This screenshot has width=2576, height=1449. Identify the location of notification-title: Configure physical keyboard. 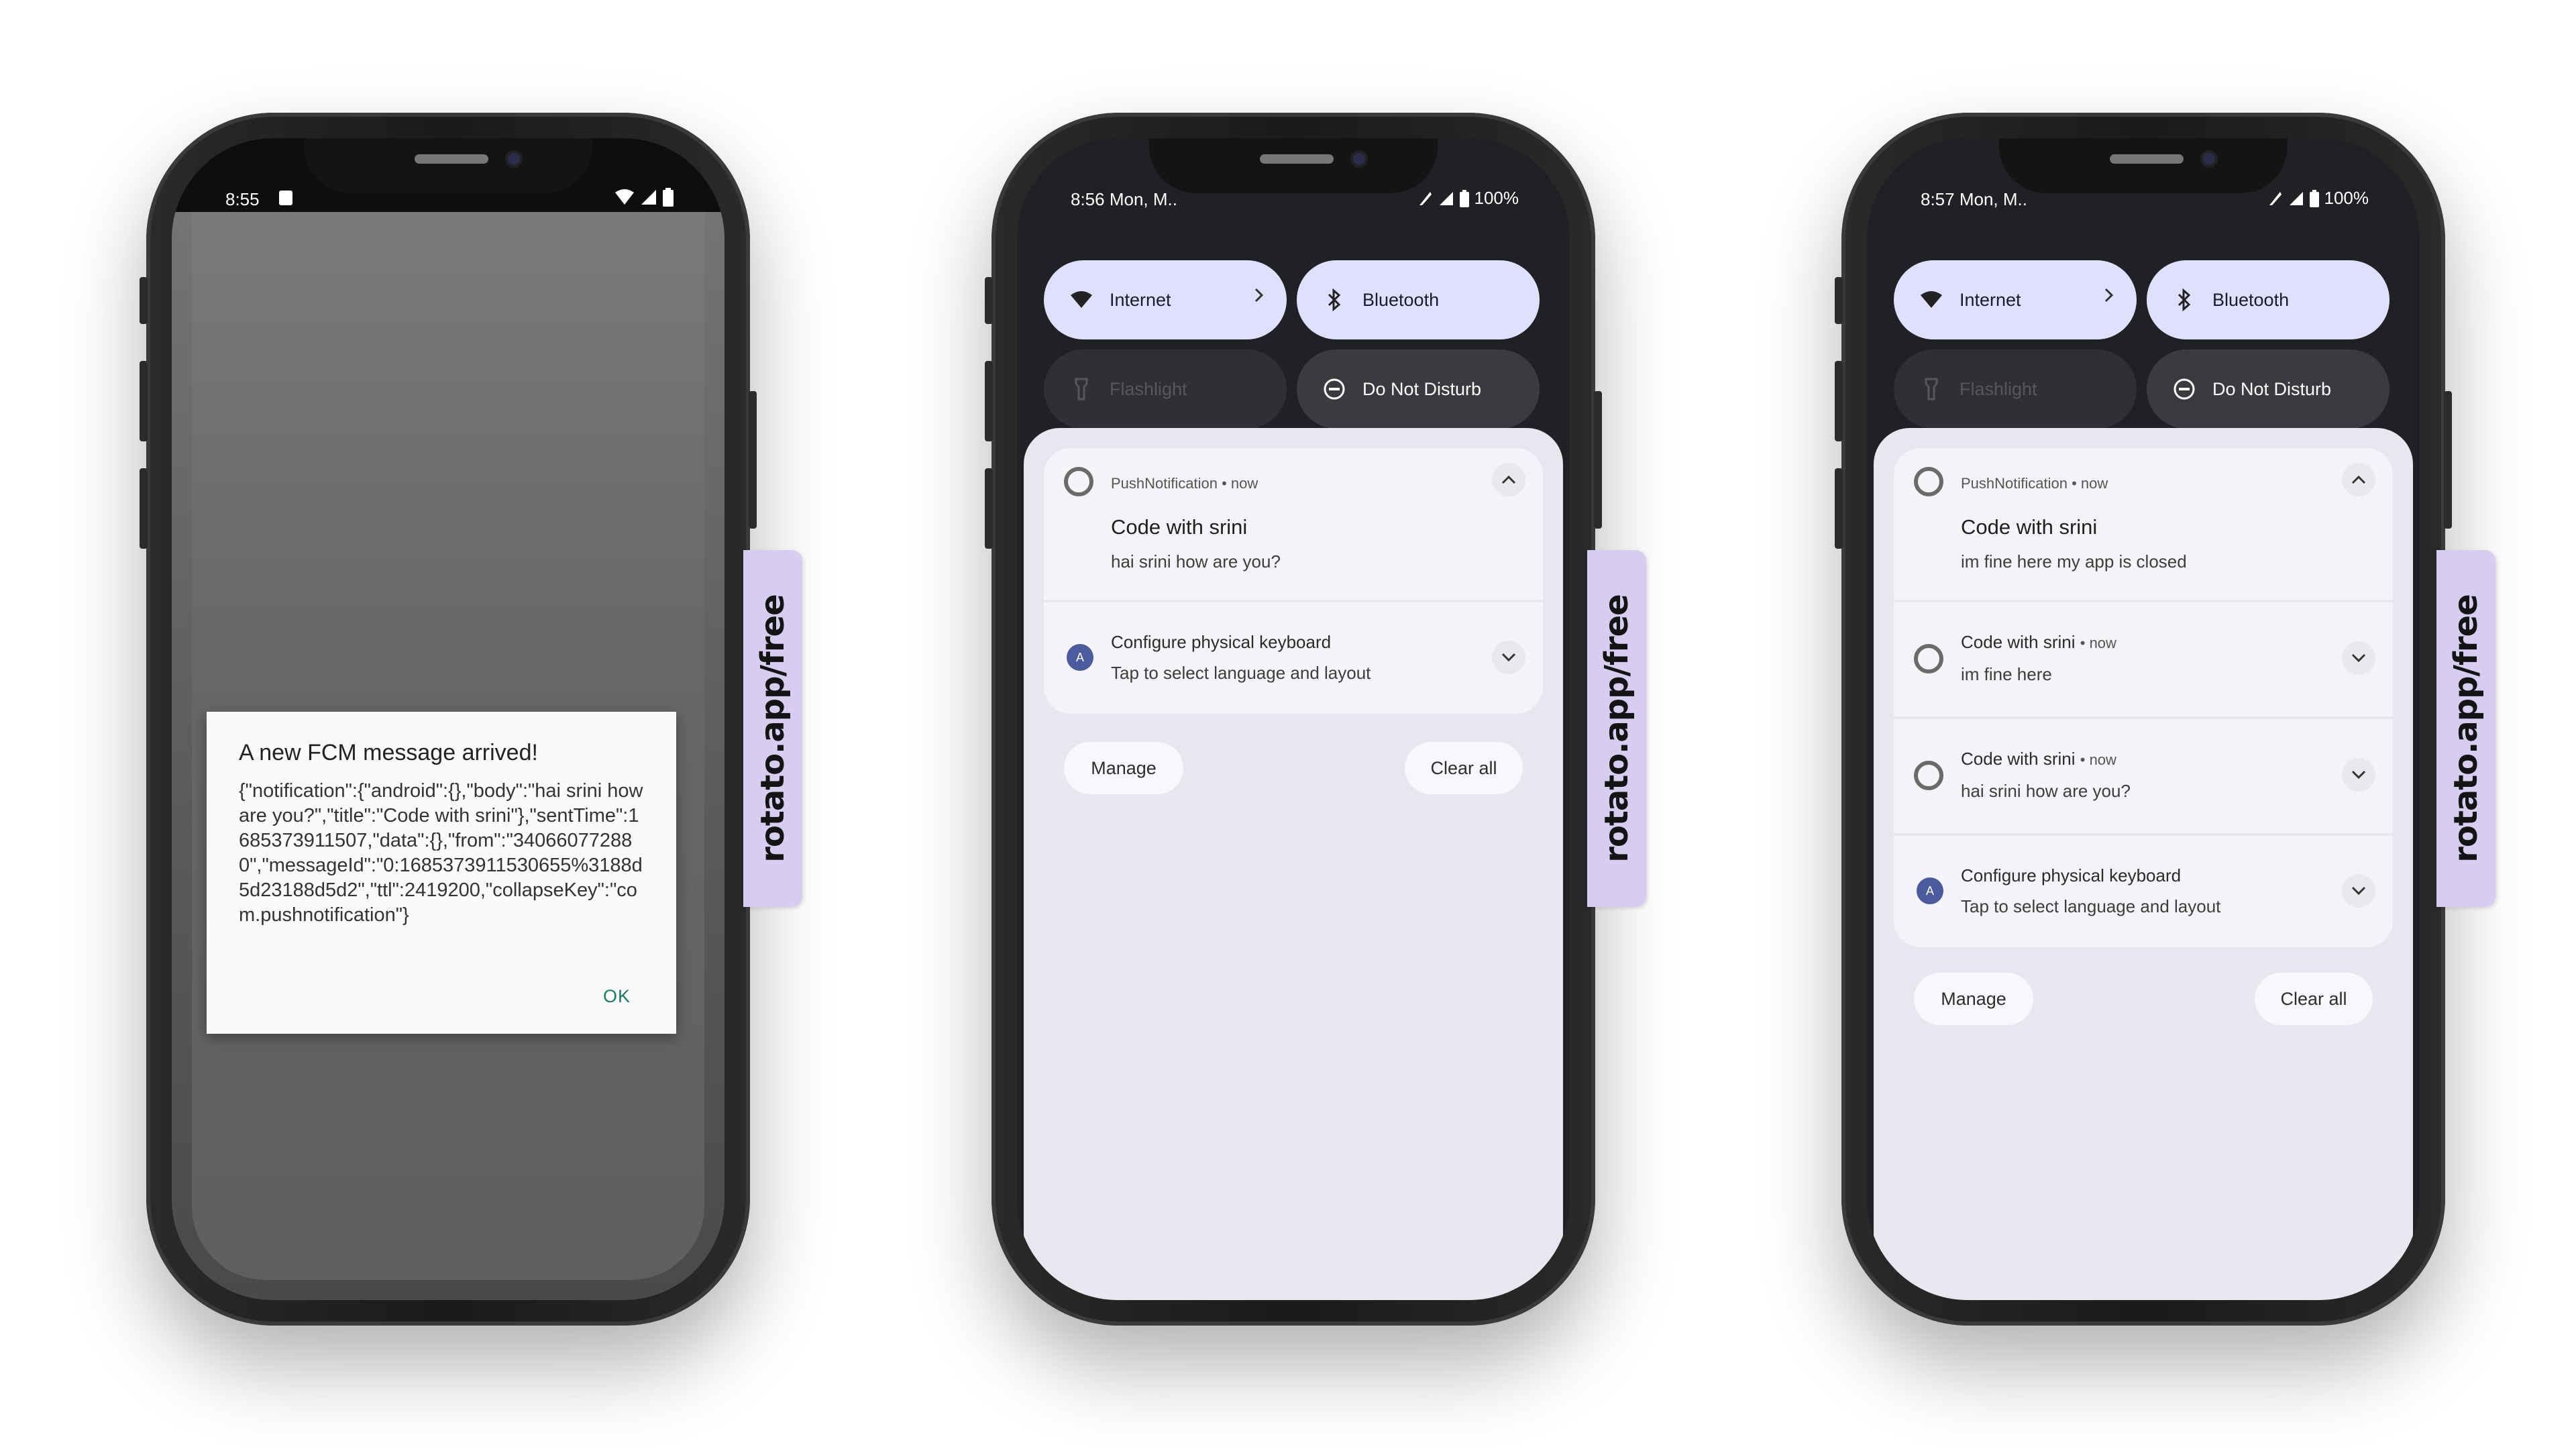
(2071, 875).